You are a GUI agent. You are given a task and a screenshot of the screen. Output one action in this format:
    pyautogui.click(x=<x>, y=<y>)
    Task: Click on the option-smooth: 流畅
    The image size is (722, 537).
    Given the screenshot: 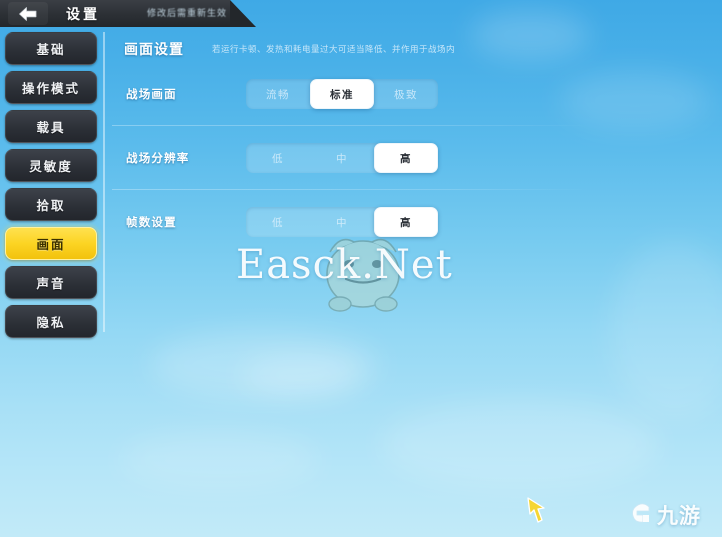 What is the action you would take?
    pyautogui.click(x=278, y=94)
    